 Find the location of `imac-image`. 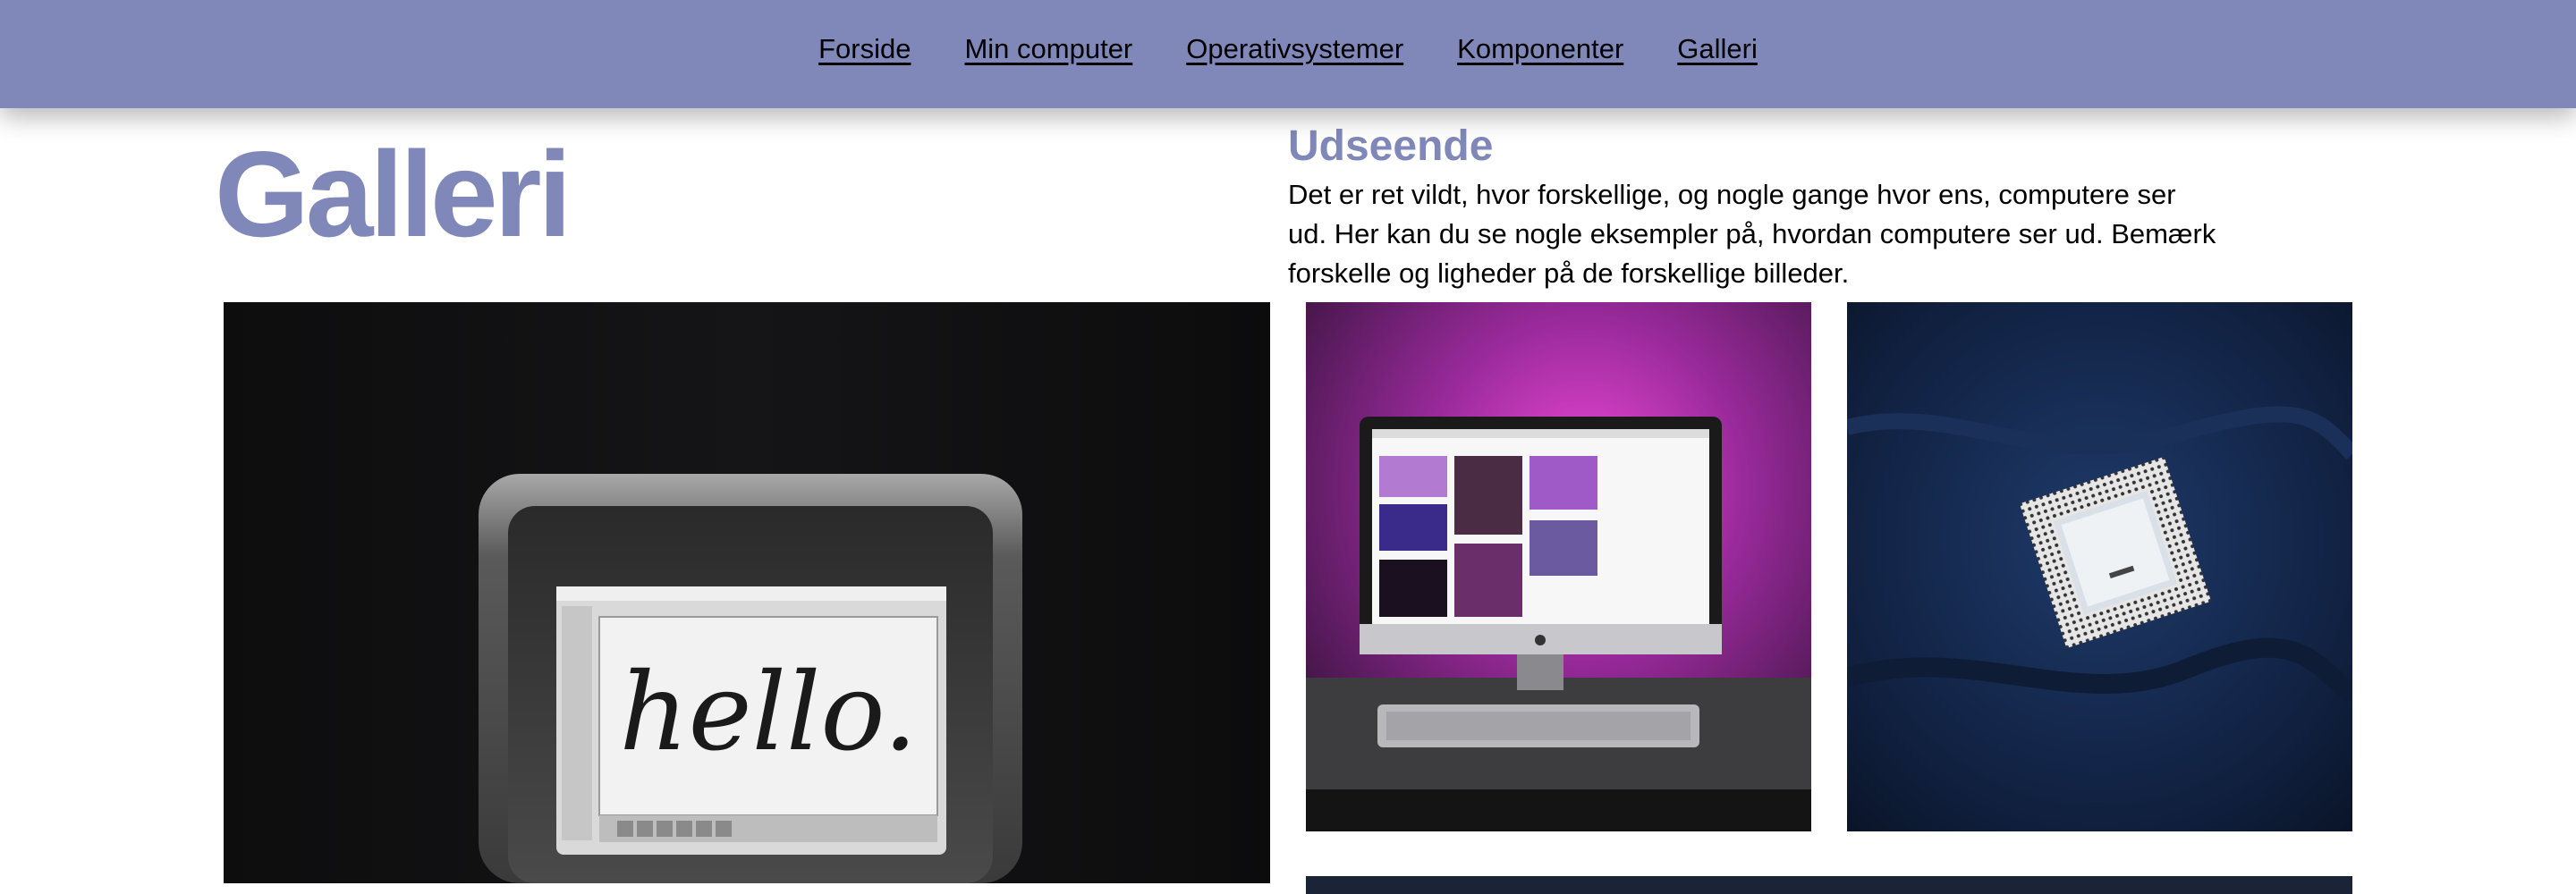

imac-image is located at coordinates (1558, 566).